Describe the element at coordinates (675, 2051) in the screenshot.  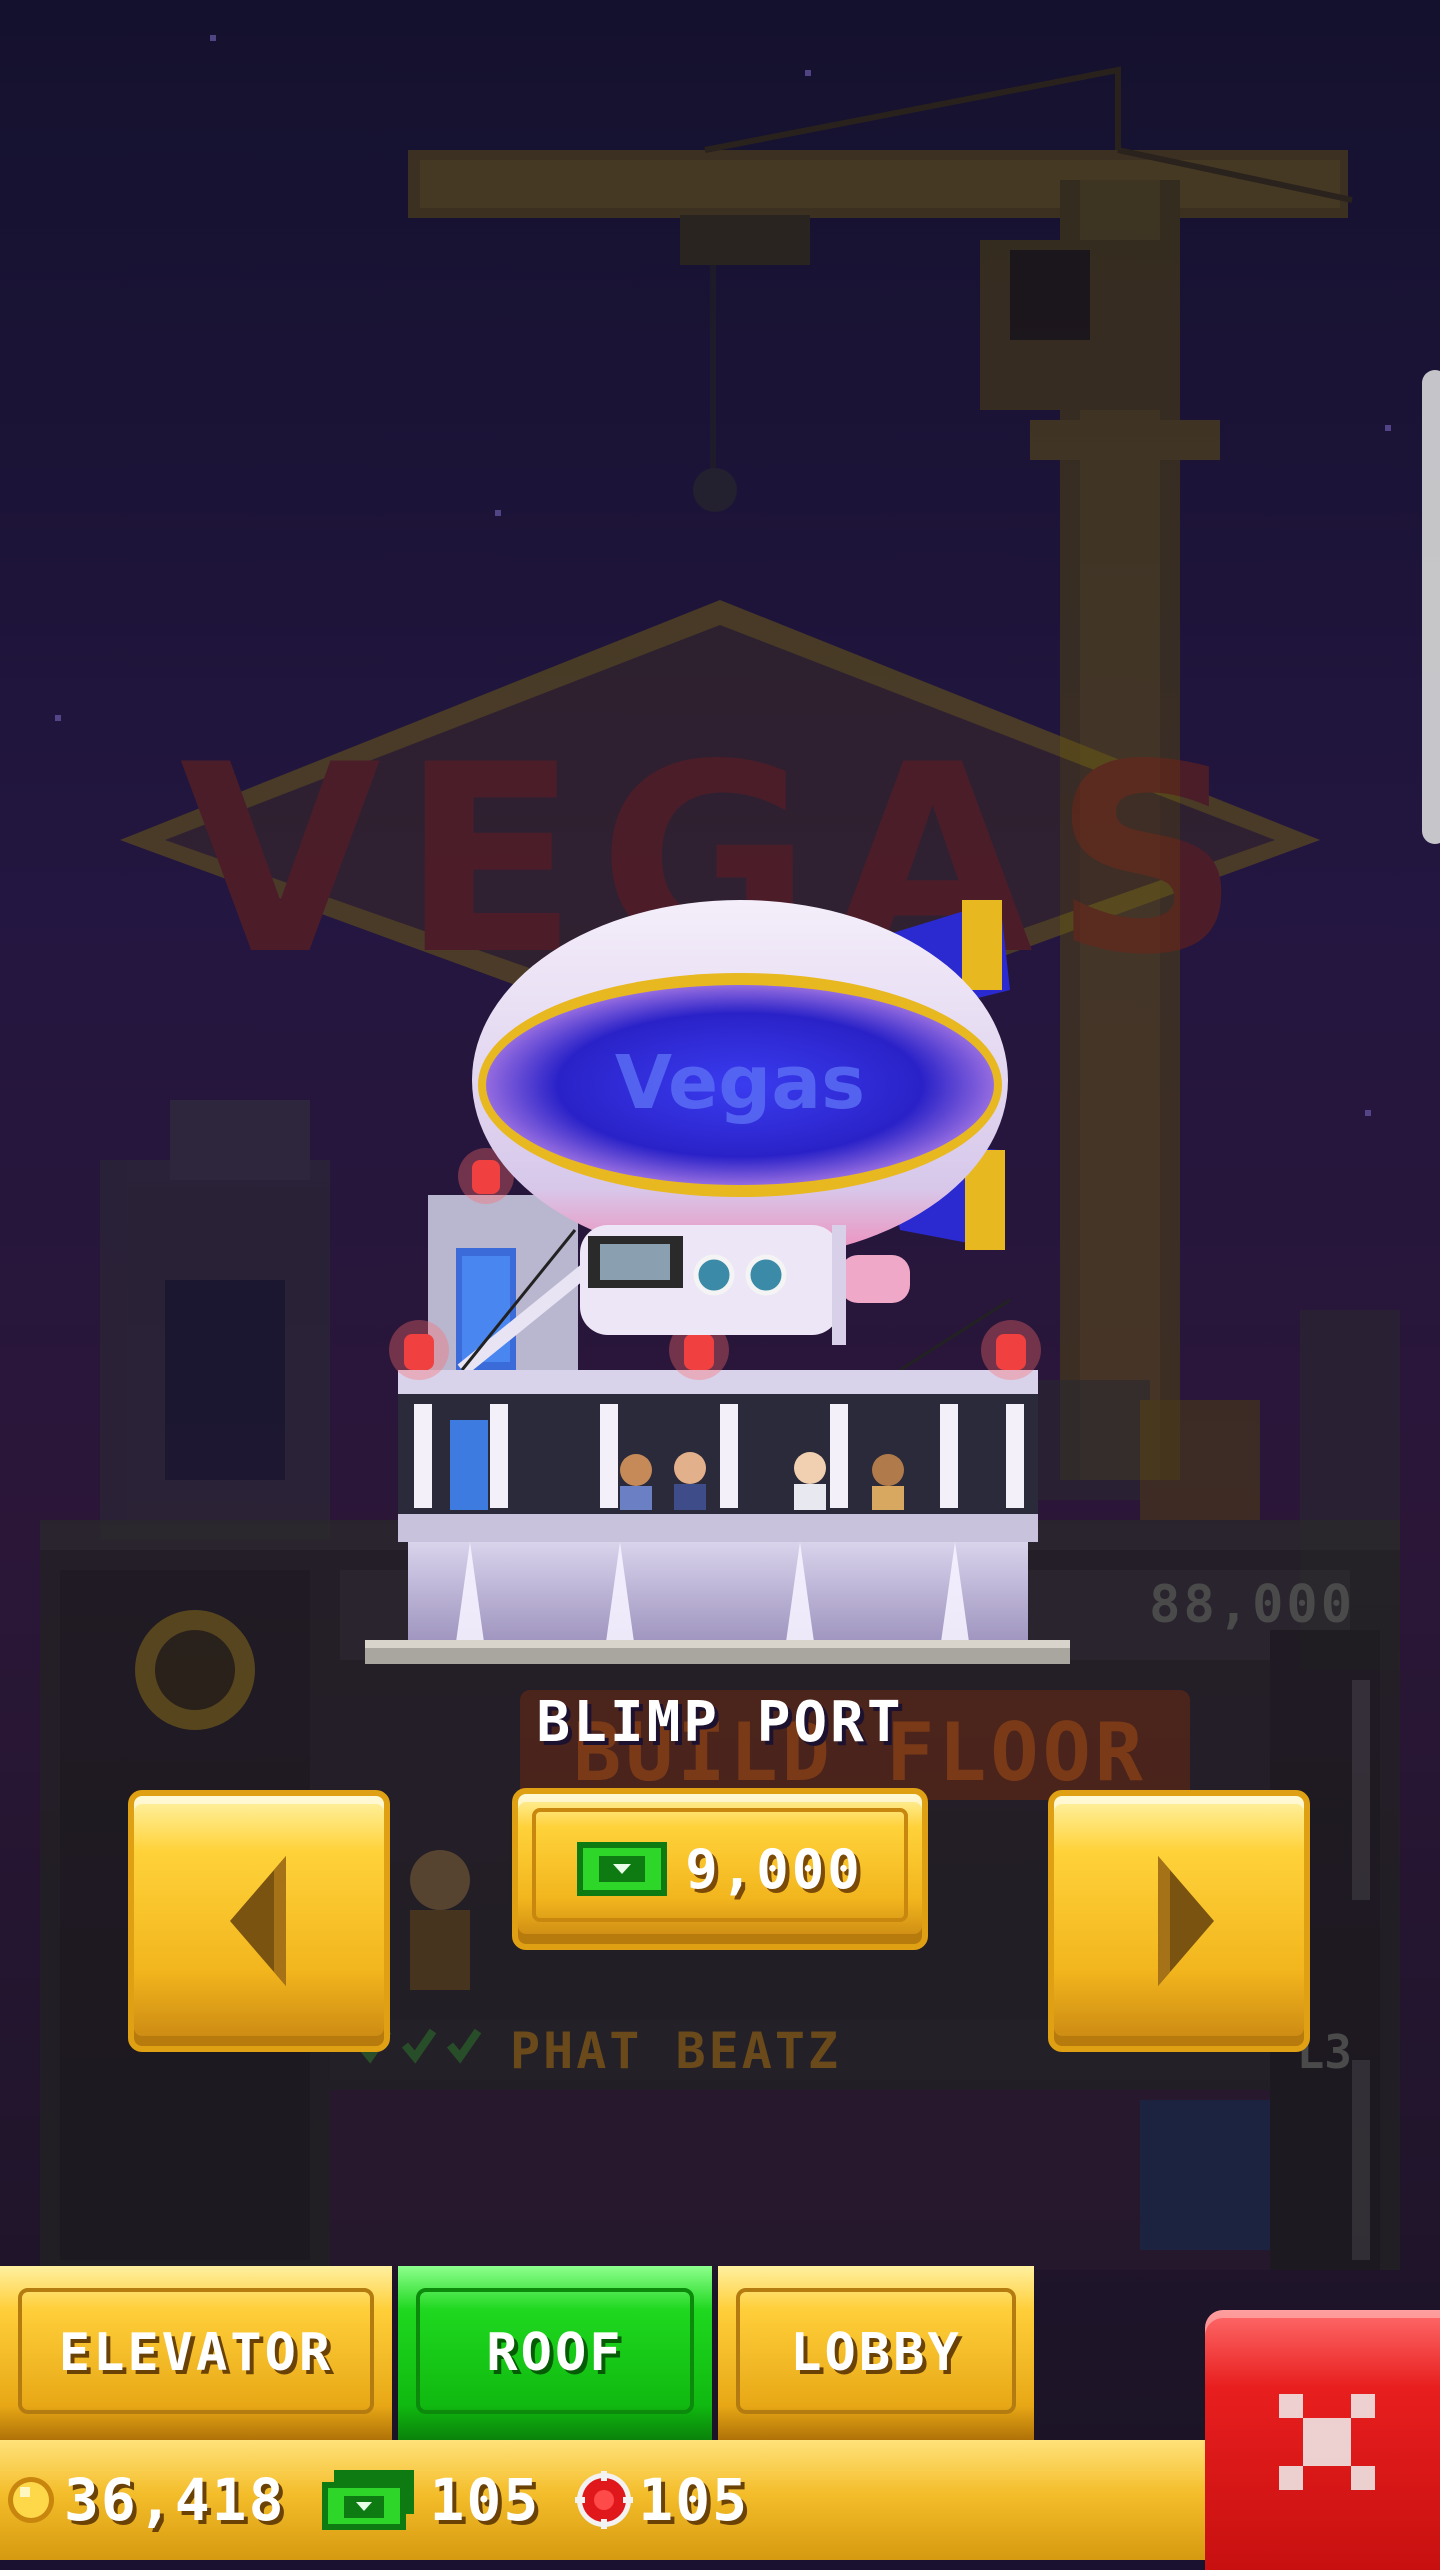
I see `floor-name-label: PHAT BEATZ` at that location.